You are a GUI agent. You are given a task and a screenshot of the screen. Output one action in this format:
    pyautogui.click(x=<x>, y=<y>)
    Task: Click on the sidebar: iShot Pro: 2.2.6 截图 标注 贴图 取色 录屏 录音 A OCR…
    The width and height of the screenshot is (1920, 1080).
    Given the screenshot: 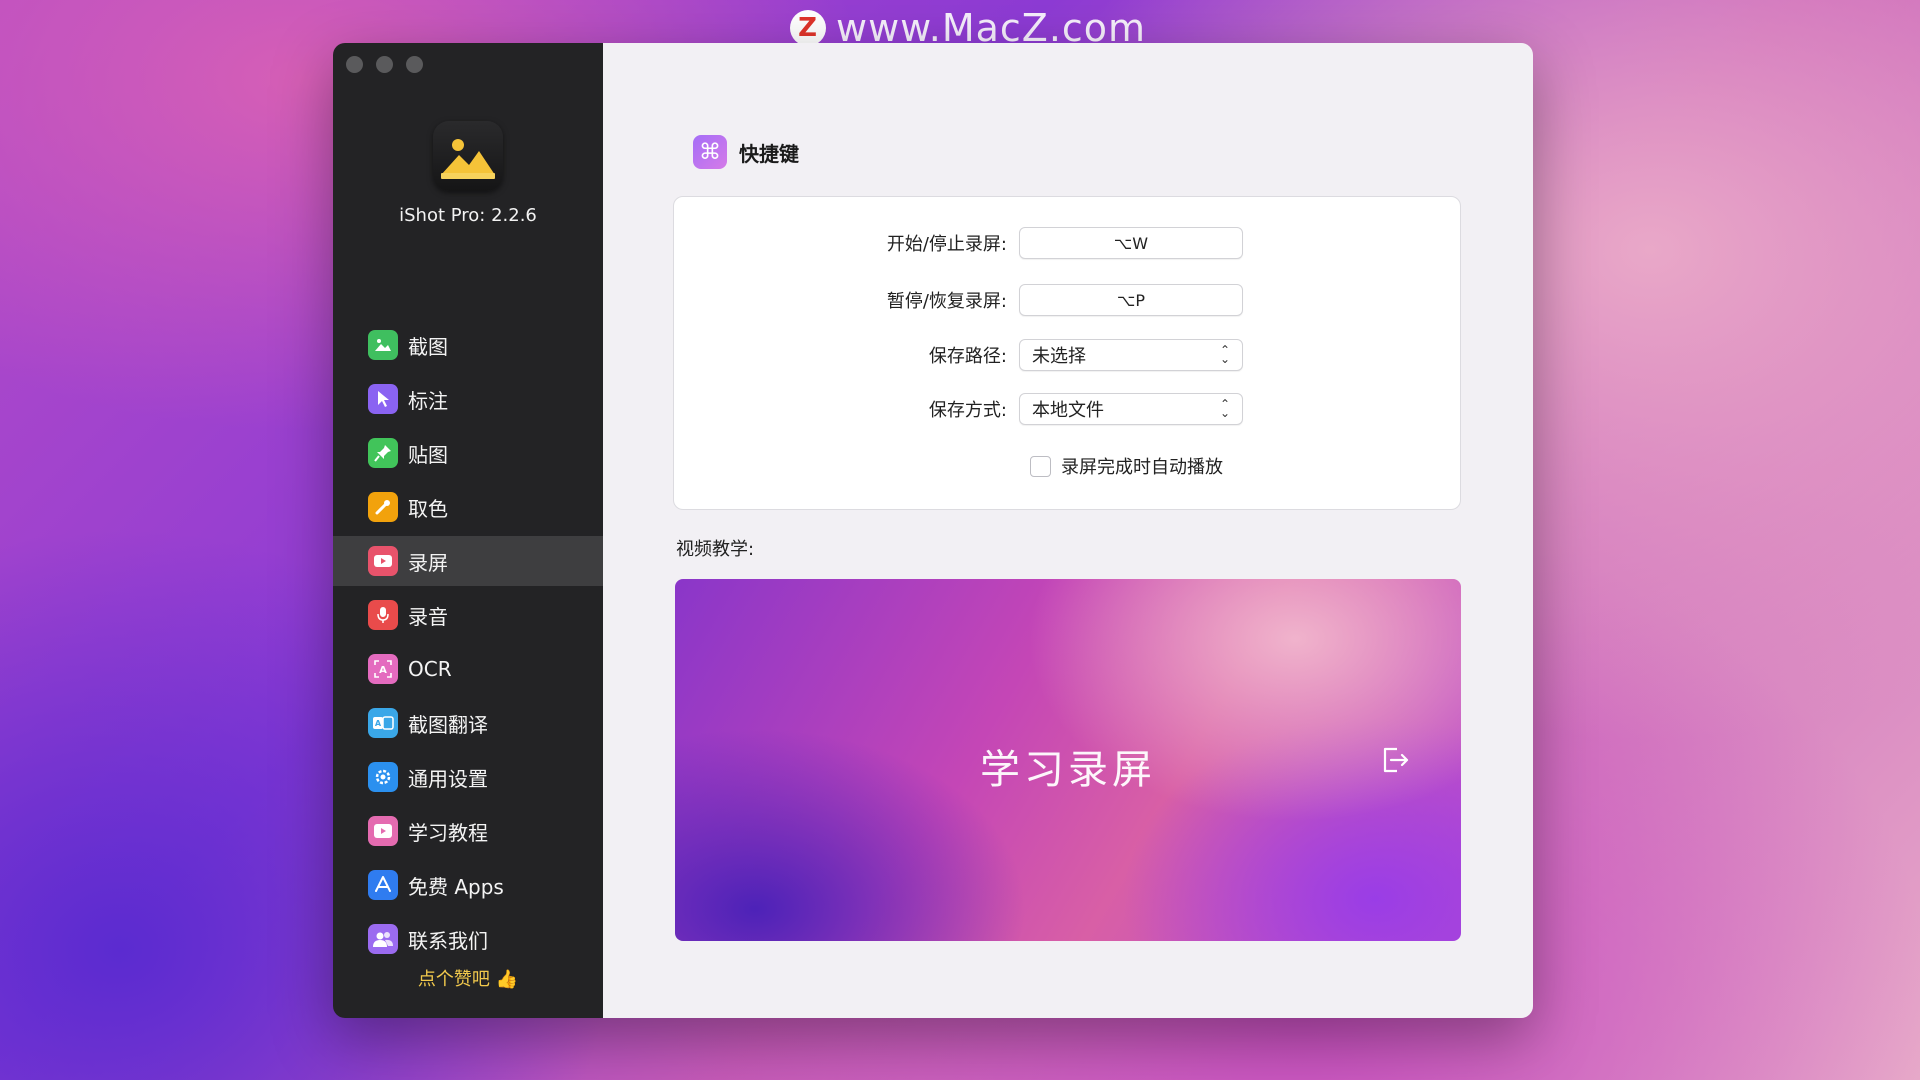 What is the action you would take?
    pyautogui.click(x=468, y=530)
    